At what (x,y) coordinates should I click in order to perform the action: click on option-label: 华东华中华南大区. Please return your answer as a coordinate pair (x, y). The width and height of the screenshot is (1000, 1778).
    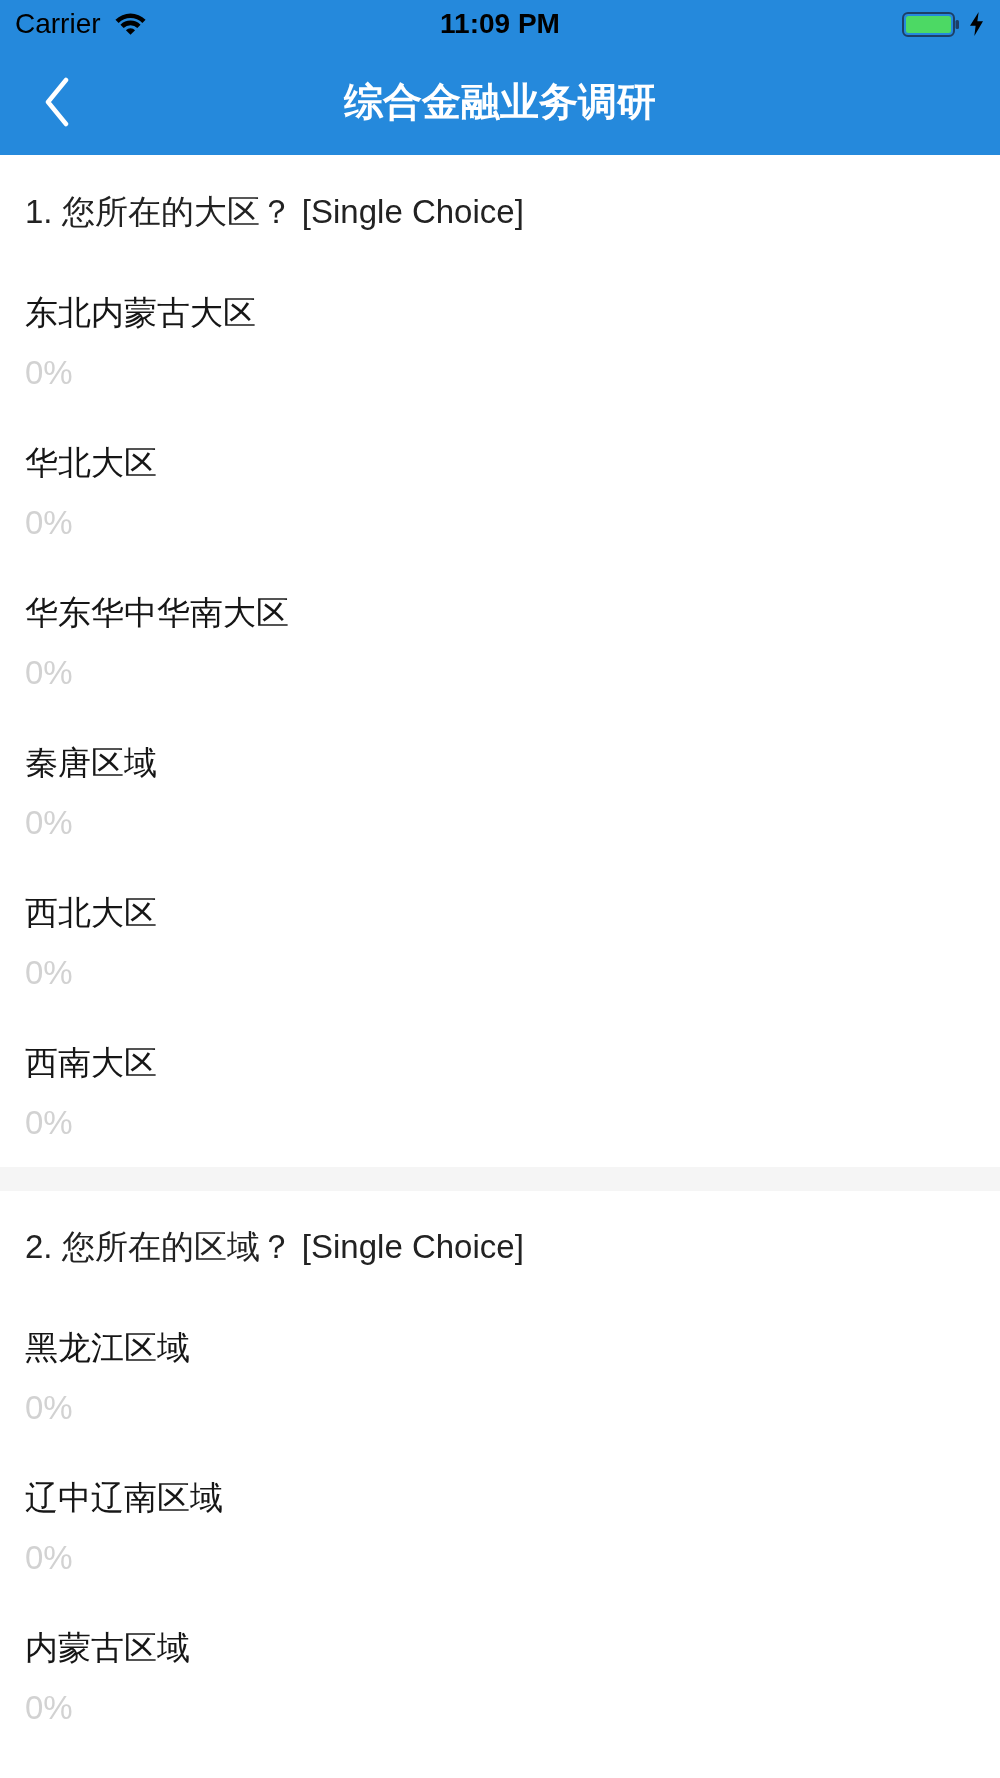
    Looking at the image, I should click on (157, 613).